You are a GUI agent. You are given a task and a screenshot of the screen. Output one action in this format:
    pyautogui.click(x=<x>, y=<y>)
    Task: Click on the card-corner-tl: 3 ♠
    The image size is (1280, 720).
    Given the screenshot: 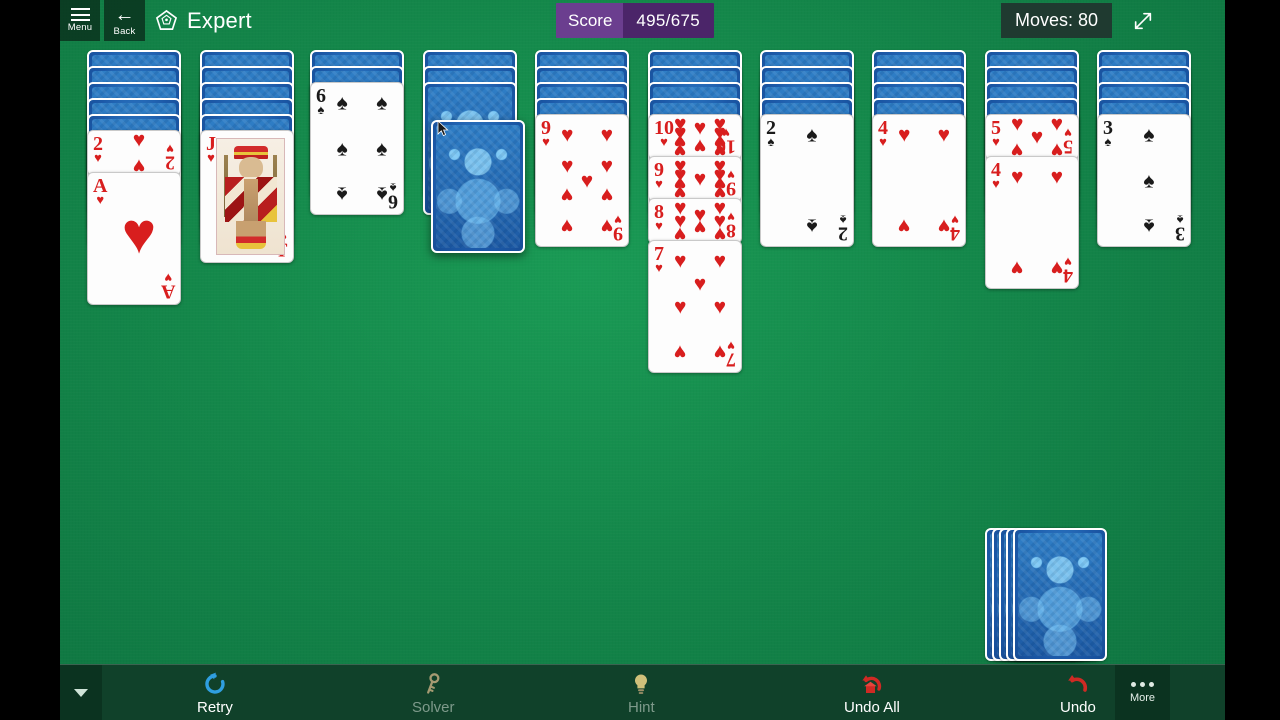 What is the action you would take?
    pyautogui.click(x=1108, y=134)
    